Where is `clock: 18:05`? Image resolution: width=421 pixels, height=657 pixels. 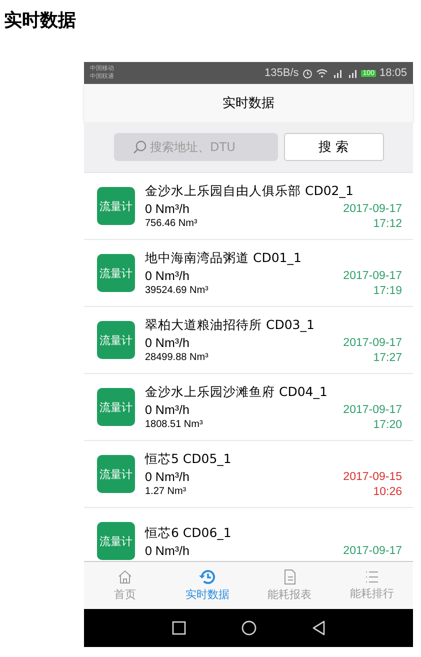
clock: 18:05 is located at coordinates (393, 73).